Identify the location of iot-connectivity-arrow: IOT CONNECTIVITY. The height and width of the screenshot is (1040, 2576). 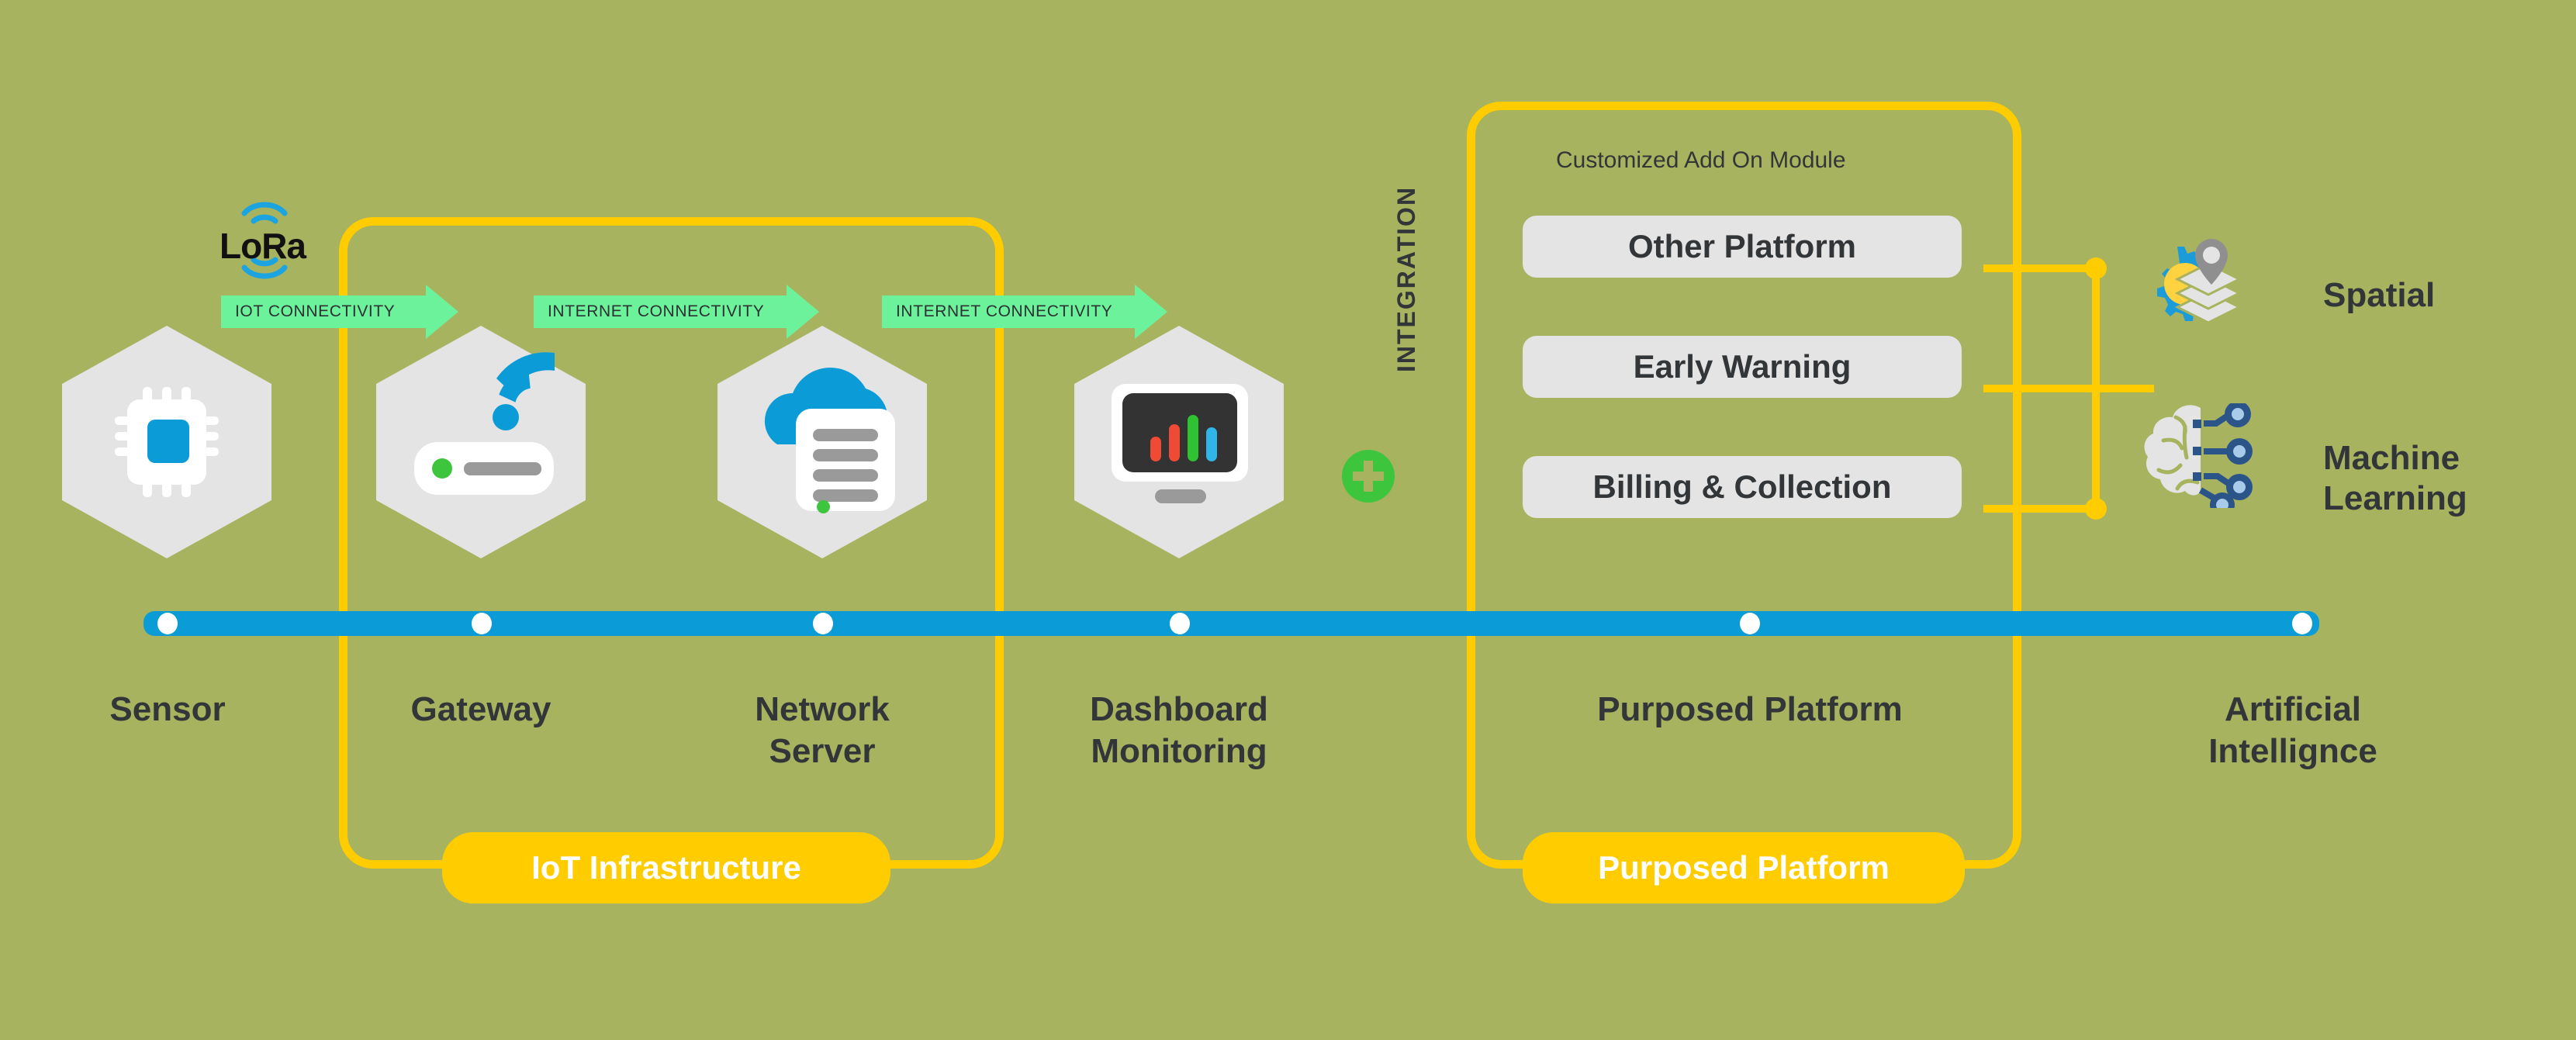
(339, 312).